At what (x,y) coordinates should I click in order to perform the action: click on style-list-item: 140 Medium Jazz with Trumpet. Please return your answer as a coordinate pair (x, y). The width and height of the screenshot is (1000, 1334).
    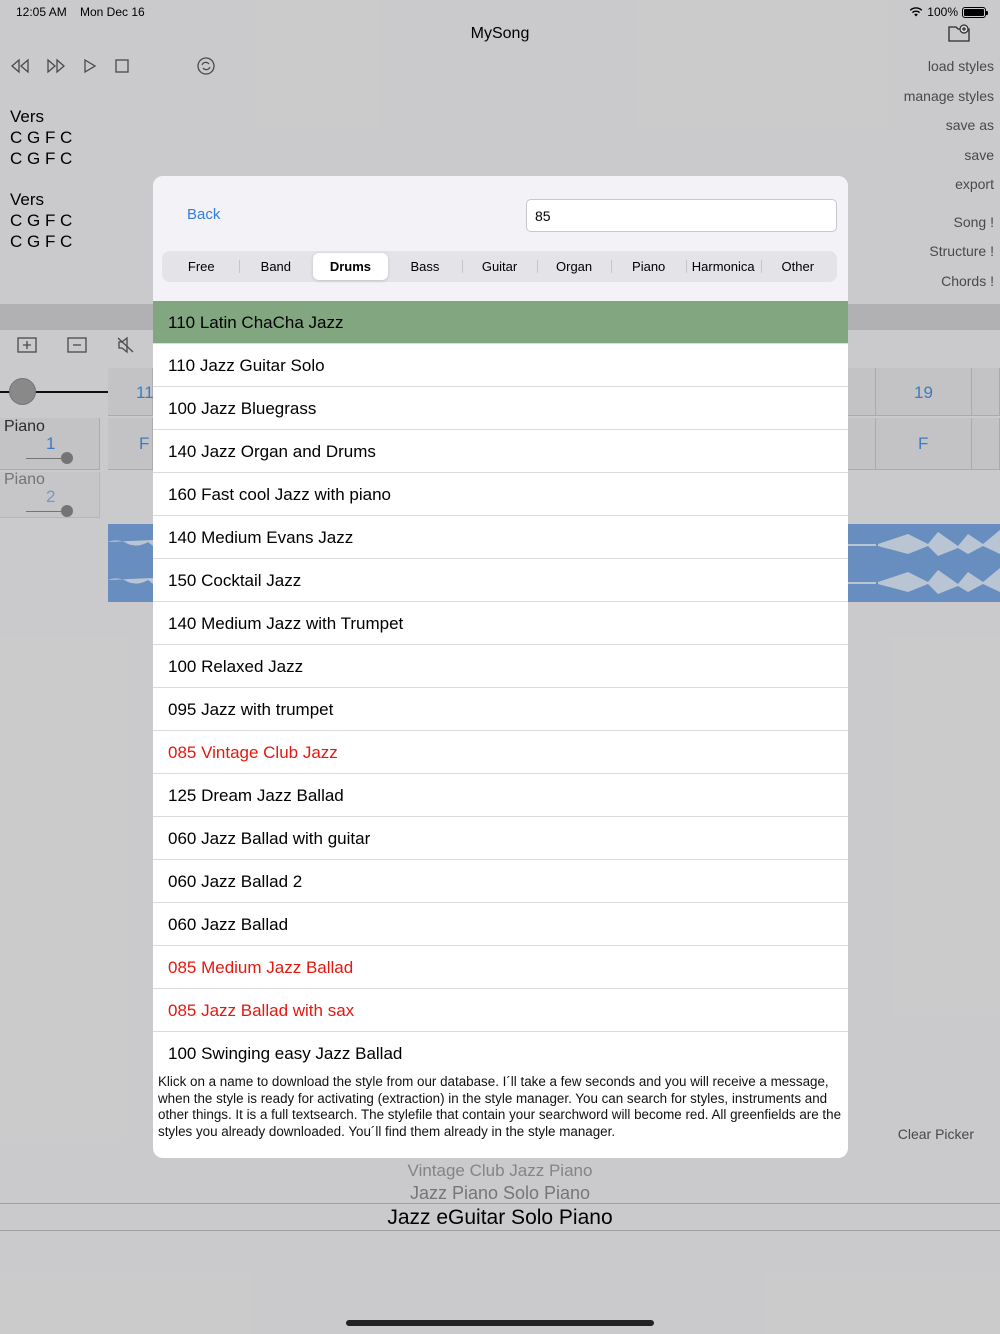
    Looking at the image, I should click on (500, 623).